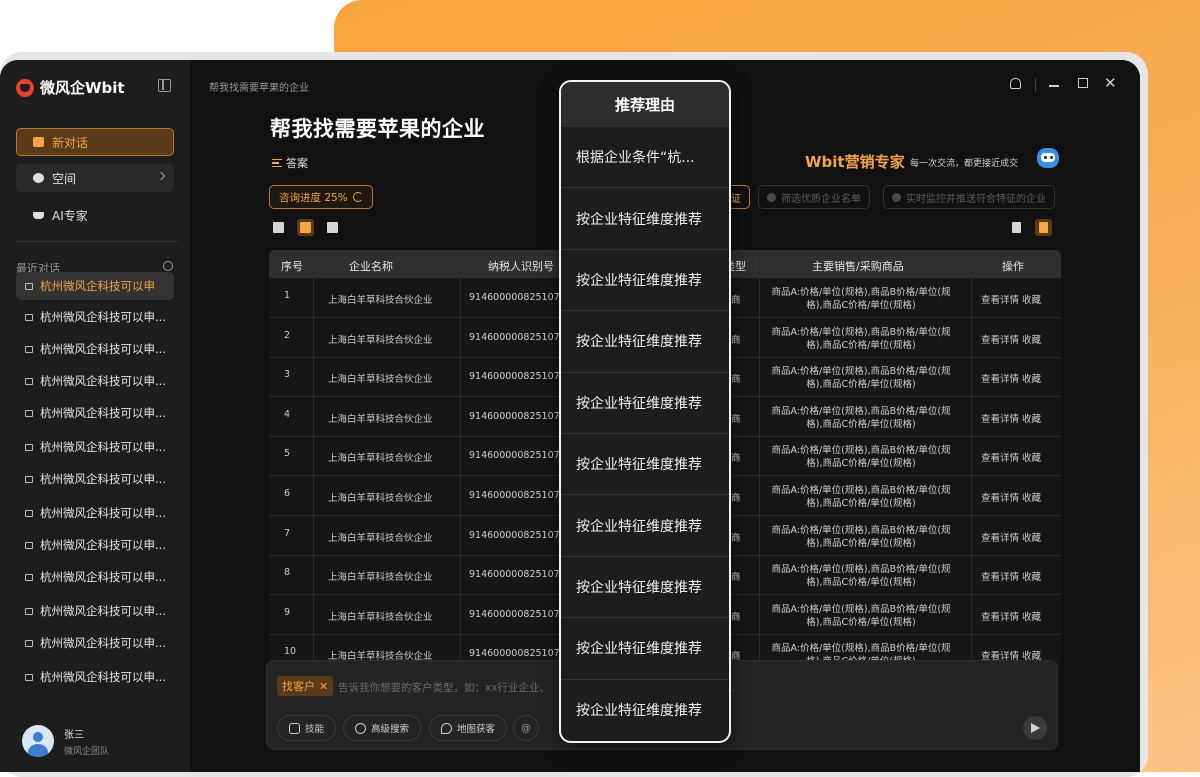  Describe the element at coordinates (161, 176) in the screenshot. I see `chevron-right-icon` at that location.